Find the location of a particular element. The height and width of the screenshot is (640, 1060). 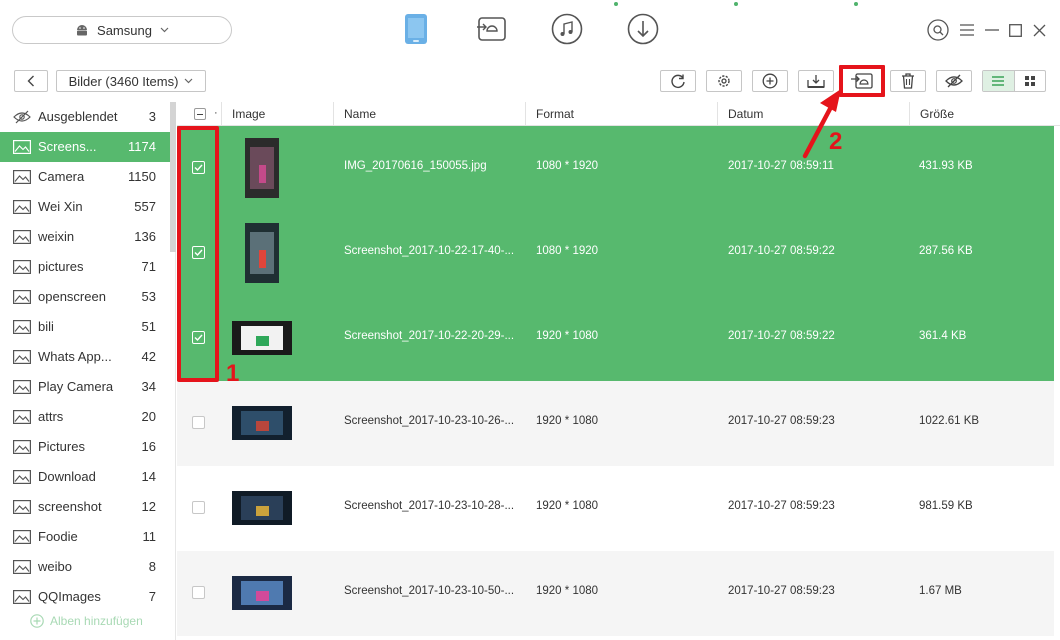

nav-device is located at coordinates (416, 29).